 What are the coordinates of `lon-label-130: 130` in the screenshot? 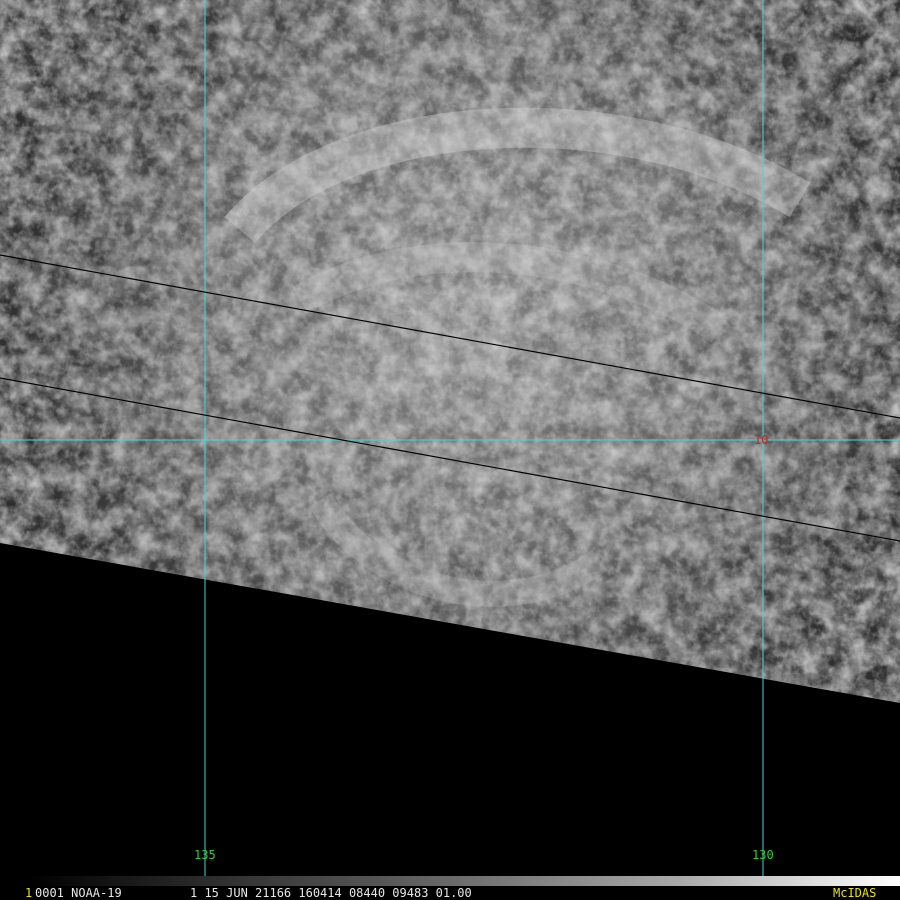 It's located at (763, 855).